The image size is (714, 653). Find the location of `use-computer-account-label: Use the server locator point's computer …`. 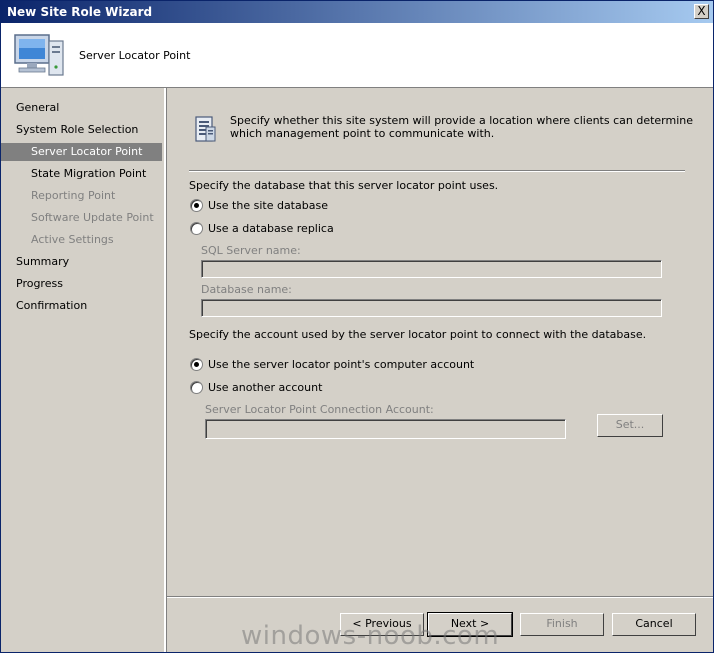

use-computer-account-label: Use the server locator point's computer … is located at coordinates (341, 364).